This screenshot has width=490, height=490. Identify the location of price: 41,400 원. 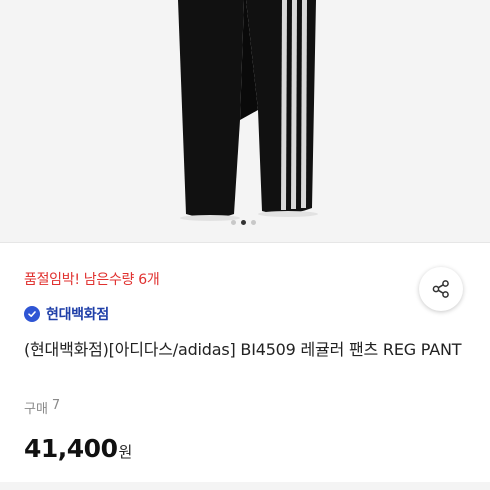
(78, 448).